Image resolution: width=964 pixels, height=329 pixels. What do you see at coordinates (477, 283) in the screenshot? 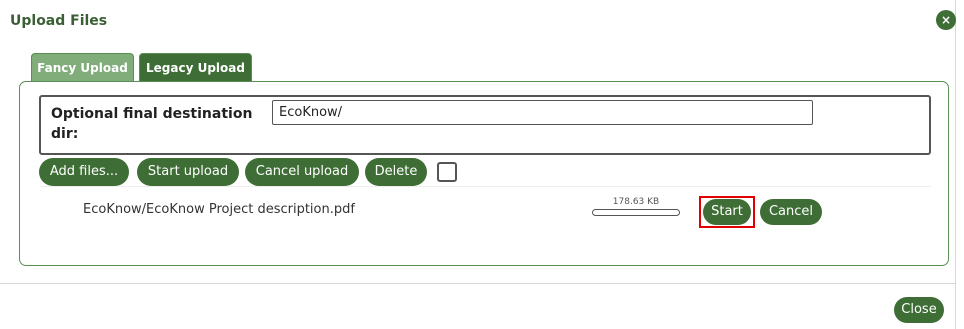
I see `footer-separator` at bounding box center [477, 283].